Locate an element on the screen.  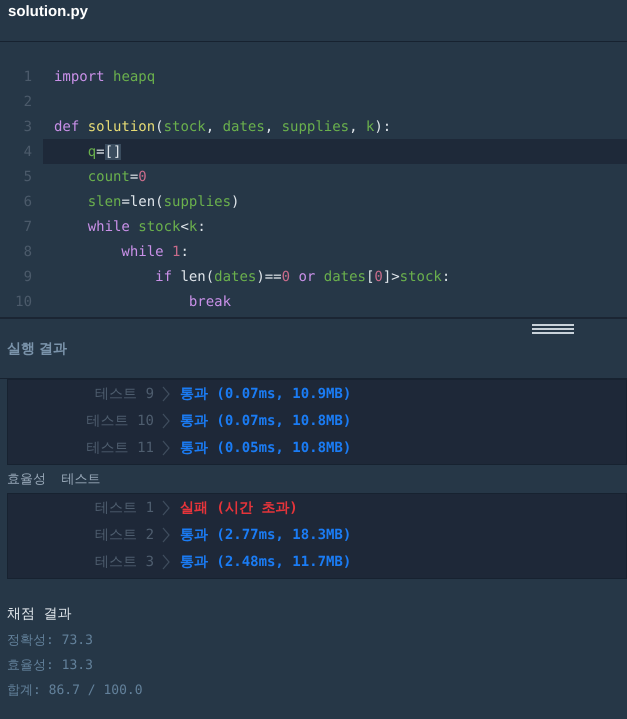
score-line: 합계: 86.7 / 100.0 is located at coordinates (75, 691).